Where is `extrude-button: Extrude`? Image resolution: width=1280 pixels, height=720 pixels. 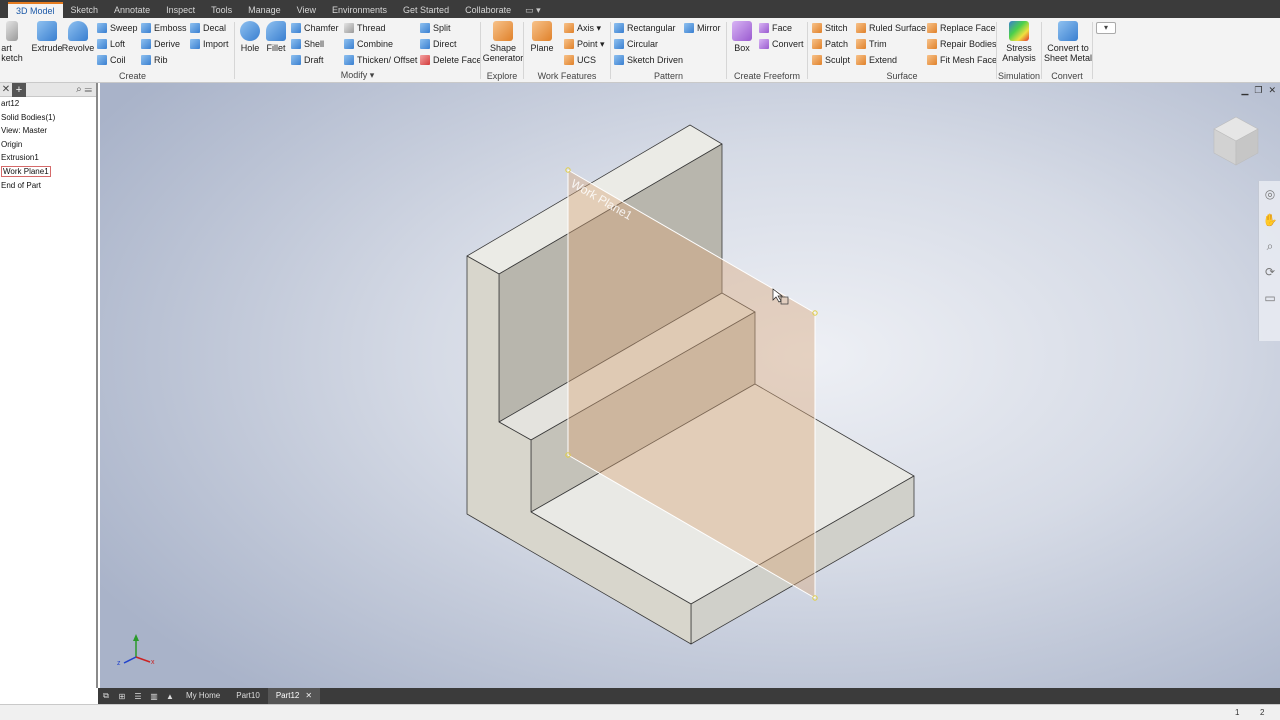 extrude-button: Extrude is located at coordinates (47, 37).